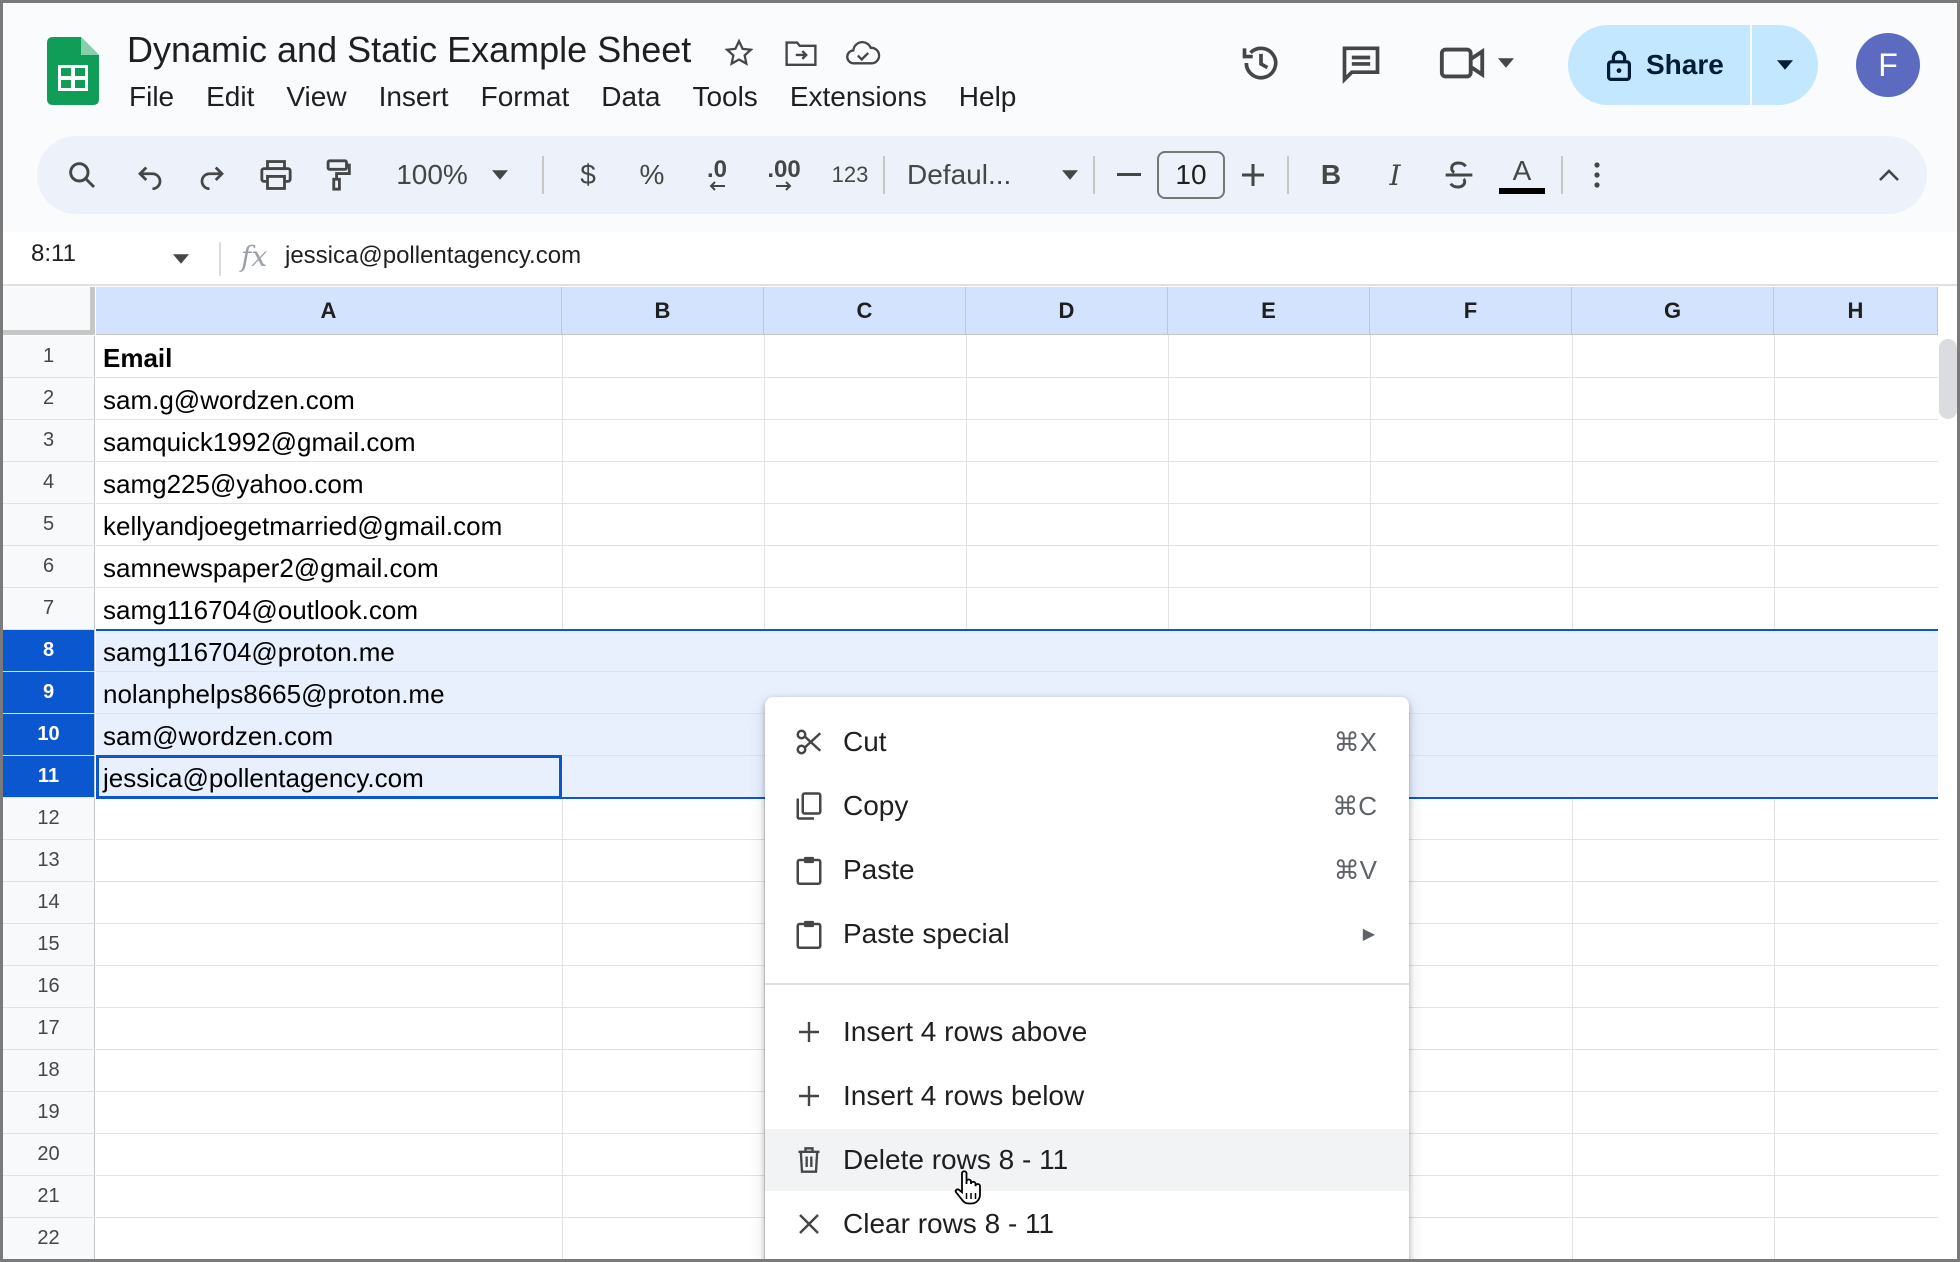 The image size is (1960, 1262). I want to click on format-currency-button: $, so click(588, 175).